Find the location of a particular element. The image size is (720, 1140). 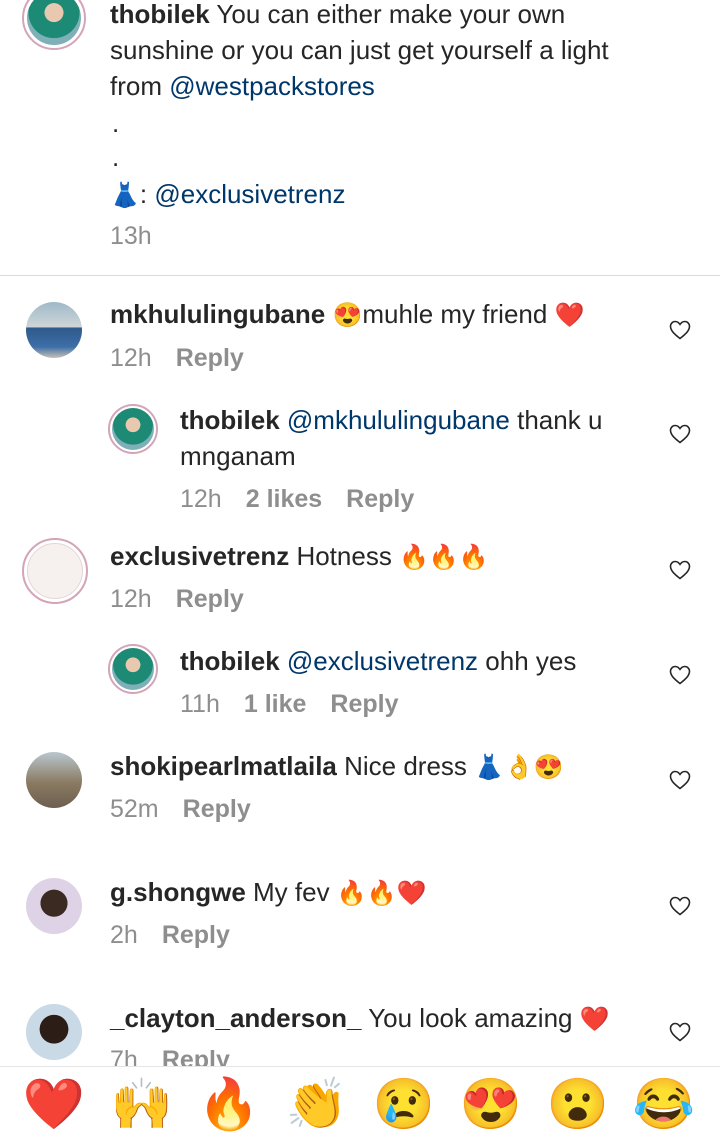

crying-face-icon: 😢 is located at coordinates (404, 1104).